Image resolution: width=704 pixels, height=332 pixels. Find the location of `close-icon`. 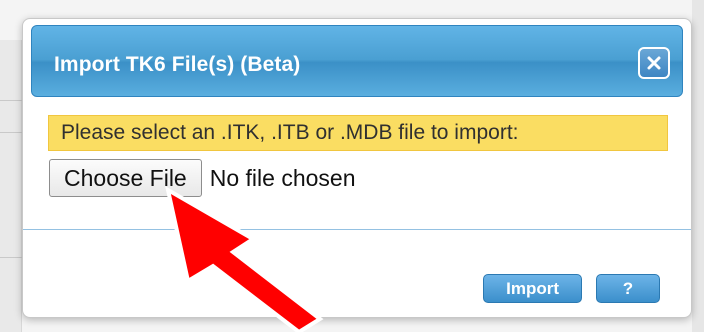

close-icon is located at coordinates (654, 63).